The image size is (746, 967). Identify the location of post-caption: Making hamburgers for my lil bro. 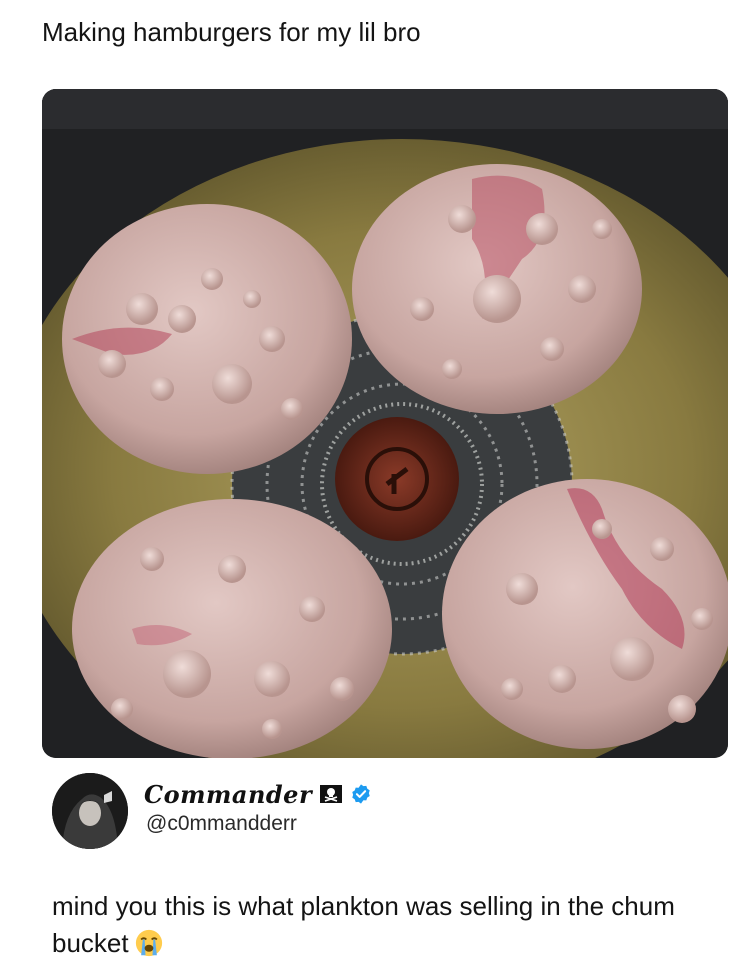
(231, 32).